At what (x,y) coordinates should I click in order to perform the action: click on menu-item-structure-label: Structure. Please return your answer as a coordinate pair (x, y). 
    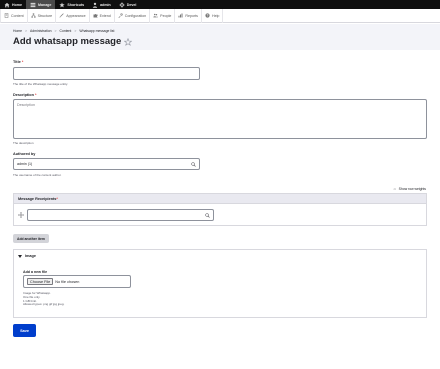
    Looking at the image, I should click on (45, 15).